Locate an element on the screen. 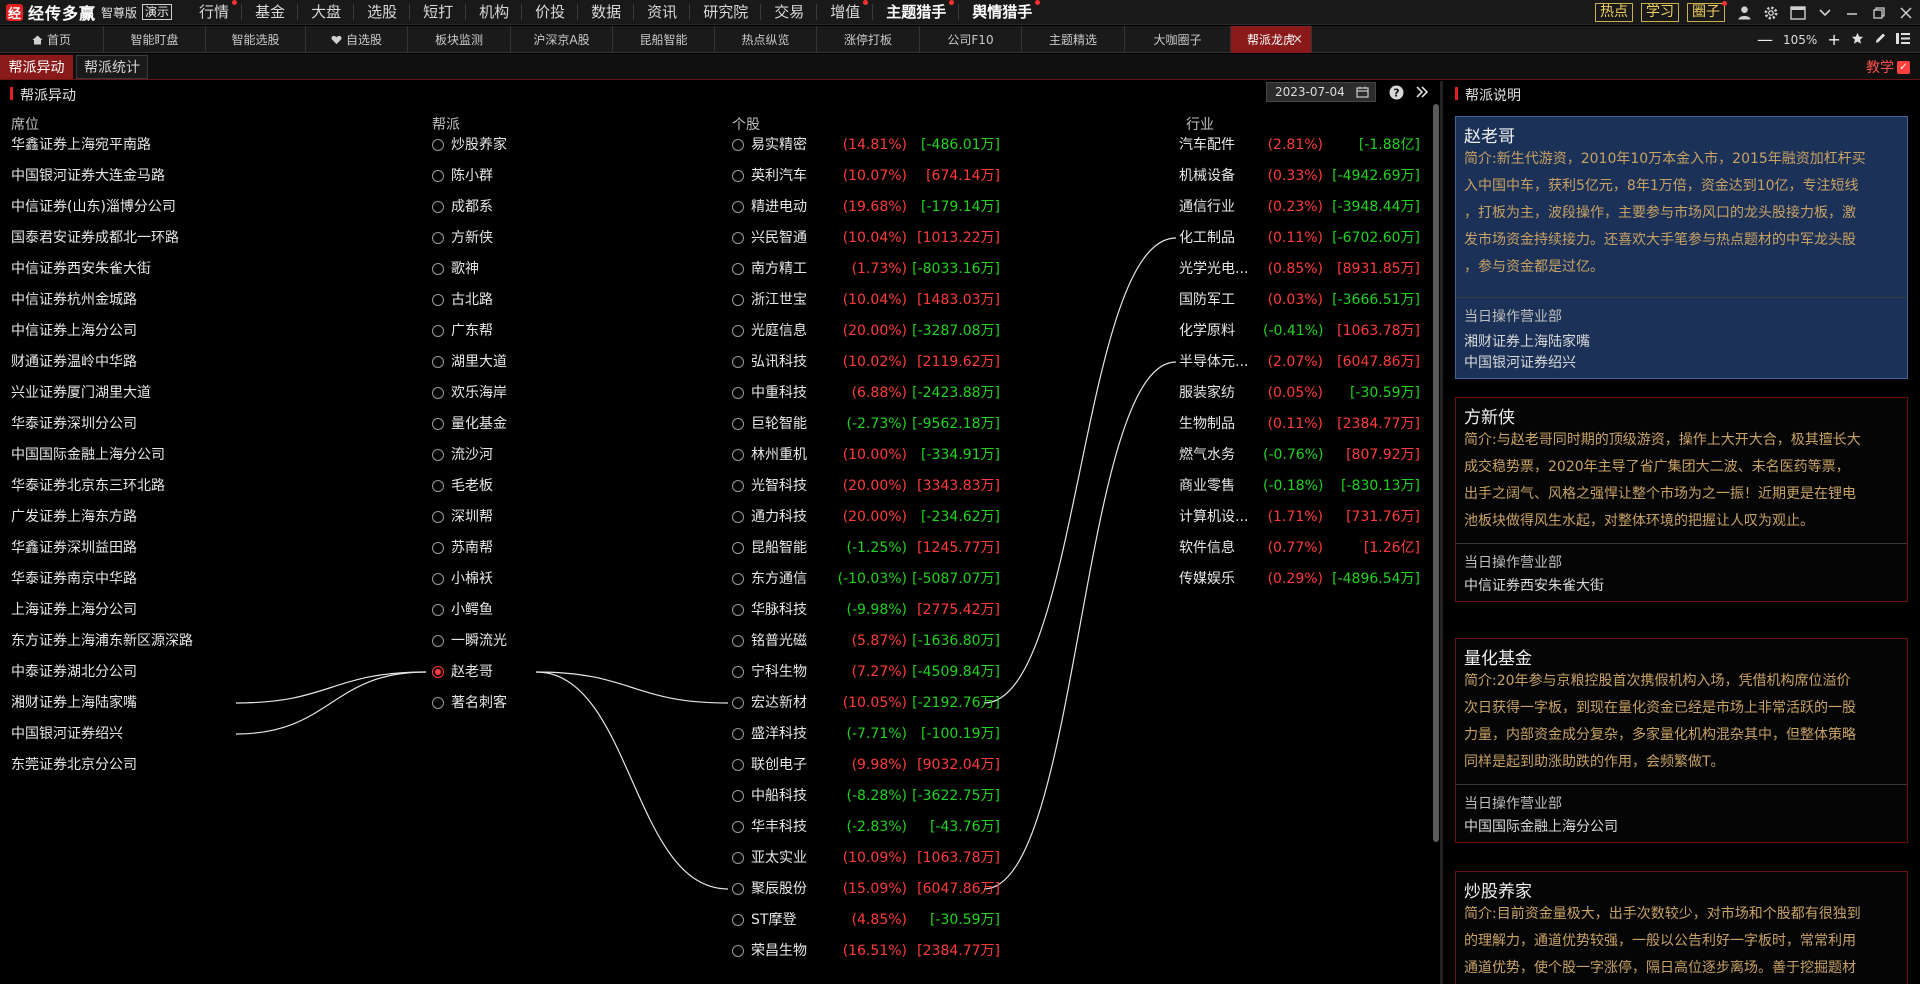 Image resolution: width=1920 pixels, height=984 pixels. menu-item: 研究院 is located at coordinates (724, 12).